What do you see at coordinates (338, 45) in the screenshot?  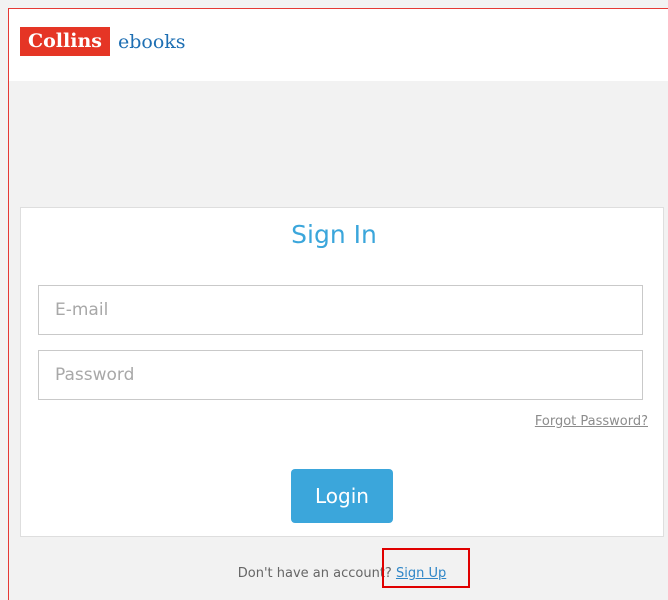 I see `site-header: Collins ebooks` at bounding box center [338, 45].